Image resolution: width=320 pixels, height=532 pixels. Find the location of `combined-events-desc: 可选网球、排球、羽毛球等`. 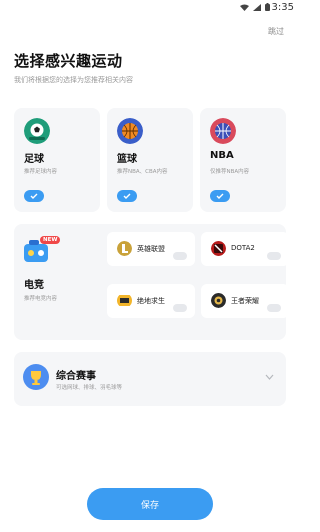

combined-events-desc: 可选网球、排球、羽毛球等 is located at coordinates (89, 388).